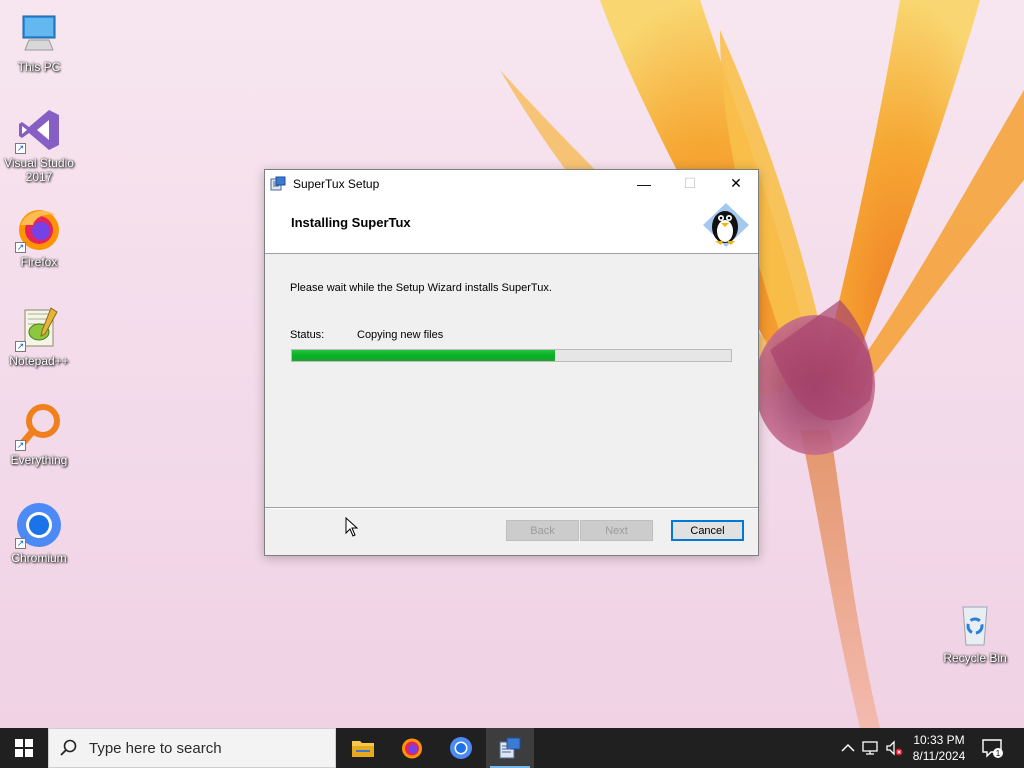 This screenshot has height=768, width=1024. Describe the element at coordinates (871, 748) in the screenshot. I see `network-icon` at that location.